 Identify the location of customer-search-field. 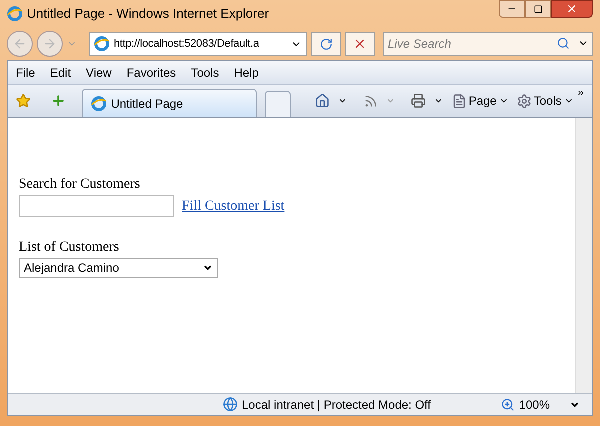
(96, 206).